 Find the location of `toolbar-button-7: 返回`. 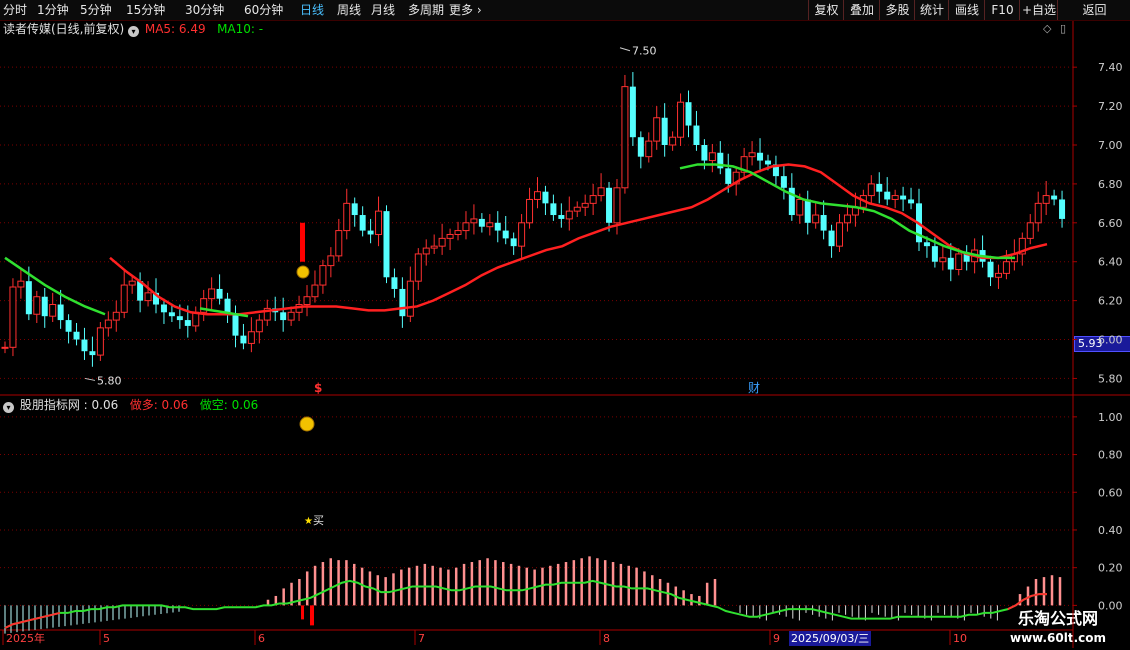

toolbar-button-7: 返回 is located at coordinates (1093, 10).